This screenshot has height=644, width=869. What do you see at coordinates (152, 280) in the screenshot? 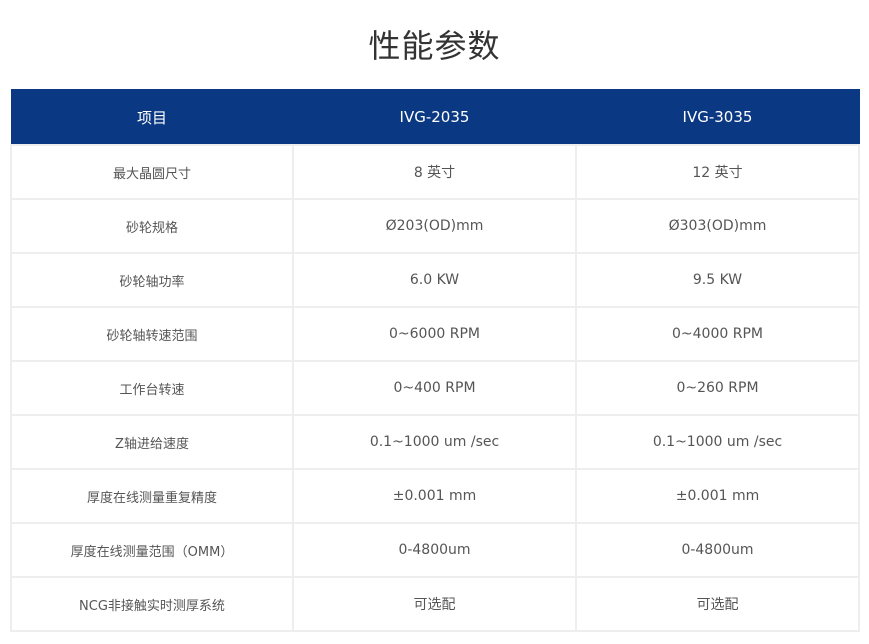
I see `param-label: 砂轮轴功率` at bounding box center [152, 280].